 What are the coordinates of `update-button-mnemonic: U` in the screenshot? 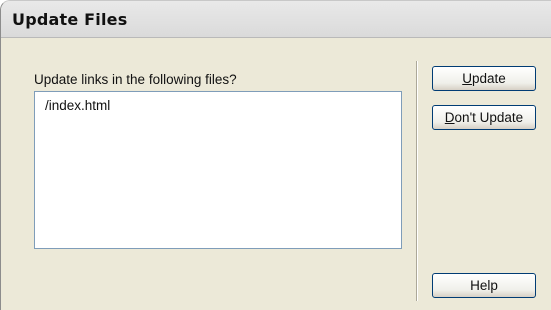 It's located at (467, 78).